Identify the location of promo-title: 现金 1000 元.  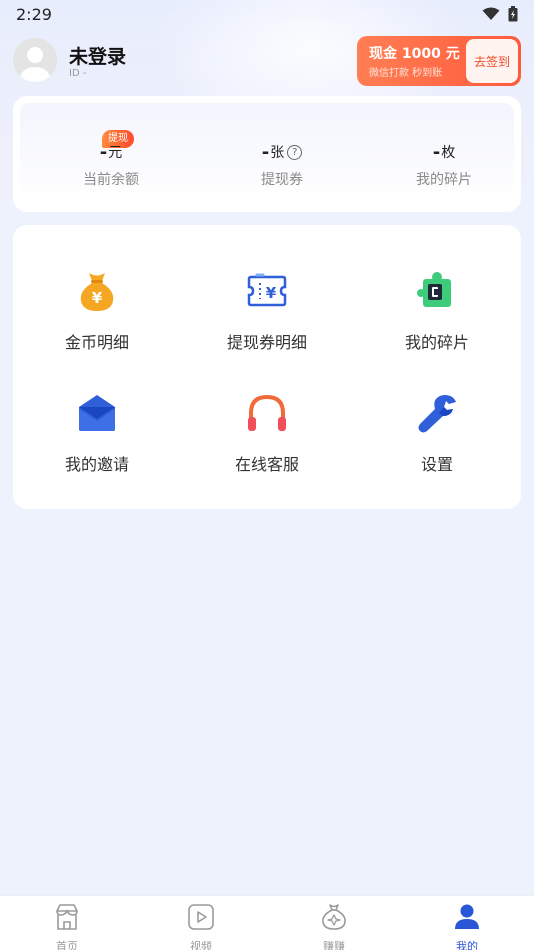
(414, 54).